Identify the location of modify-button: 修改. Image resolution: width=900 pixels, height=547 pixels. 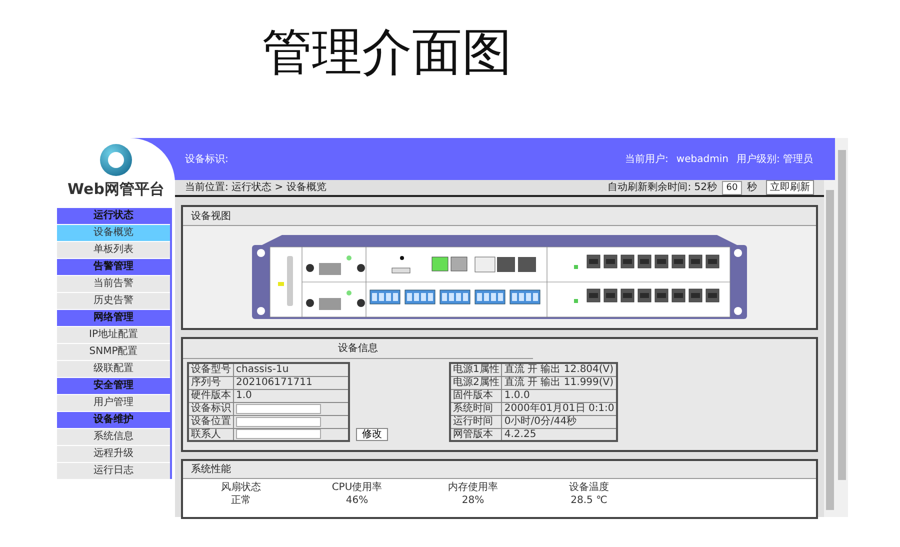
(372, 434).